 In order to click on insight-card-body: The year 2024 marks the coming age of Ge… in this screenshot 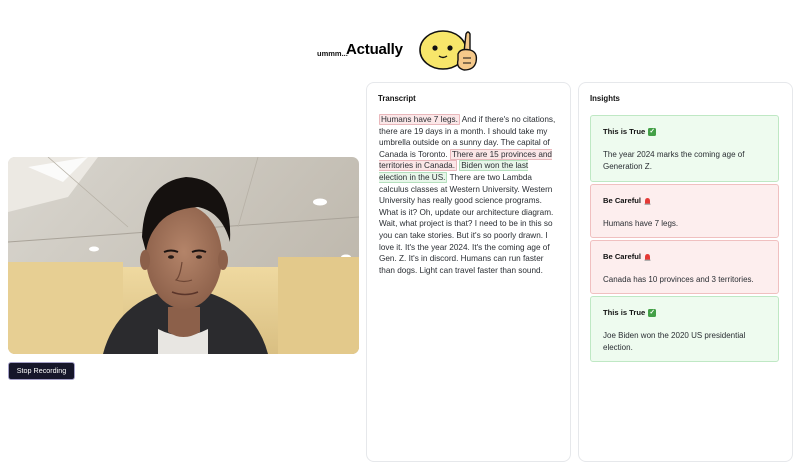, I will do `click(674, 160)`.